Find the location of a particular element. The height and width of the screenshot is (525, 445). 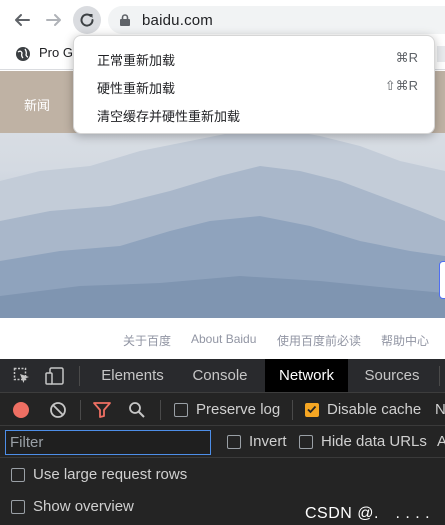

invert-label: Invert is located at coordinates (268, 441).